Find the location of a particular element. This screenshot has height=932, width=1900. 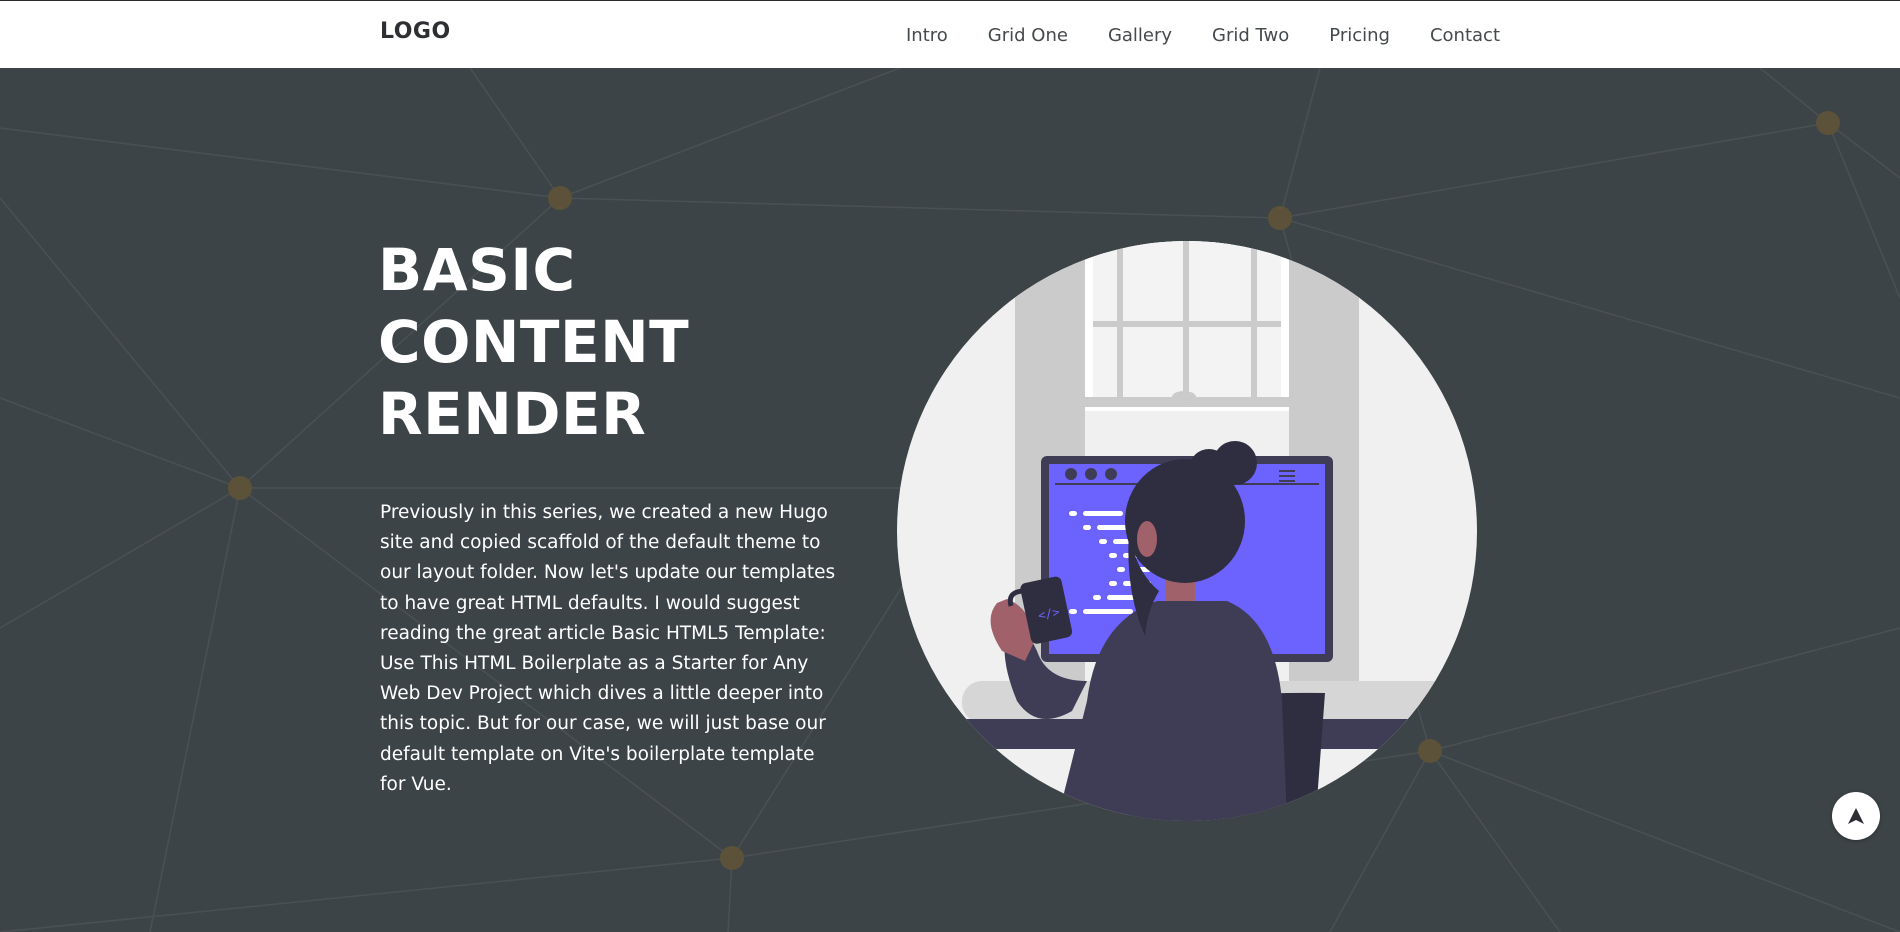

hero-title-line: CONTENT is located at coordinates (534, 342).